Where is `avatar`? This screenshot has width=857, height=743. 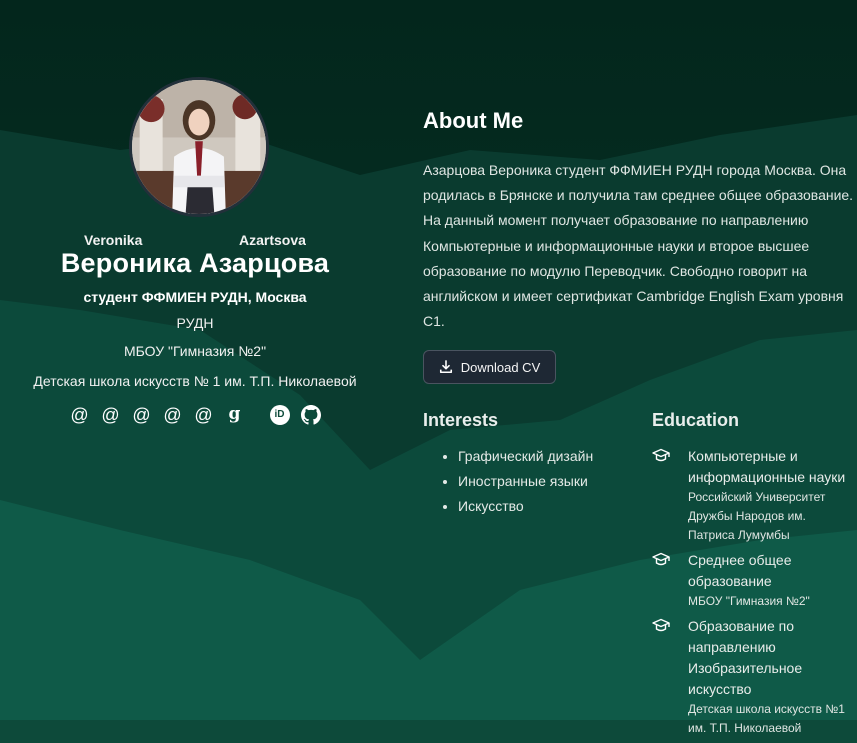
avatar is located at coordinates (199, 147).